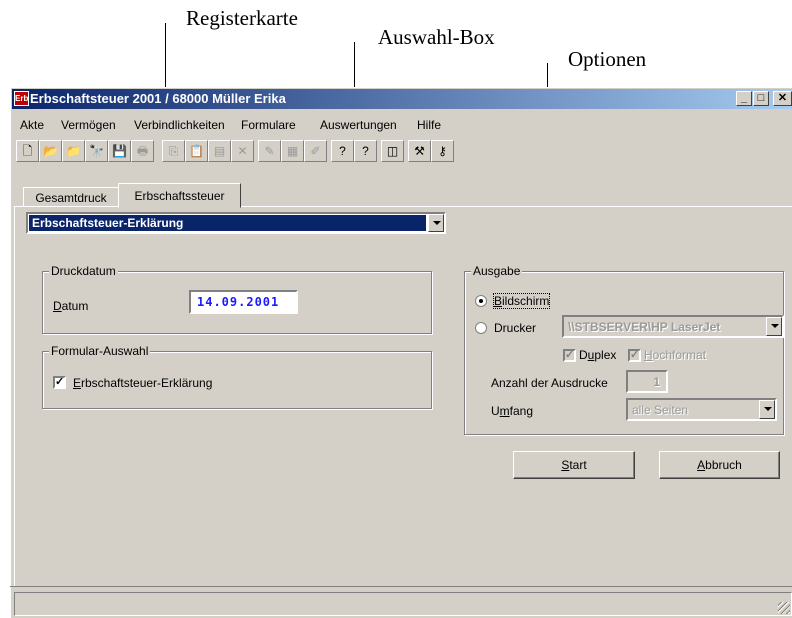 Image resolution: width=792 pixels, height=618 pixels. Describe the element at coordinates (574, 465) in the screenshot. I see `start-button: Start` at that location.